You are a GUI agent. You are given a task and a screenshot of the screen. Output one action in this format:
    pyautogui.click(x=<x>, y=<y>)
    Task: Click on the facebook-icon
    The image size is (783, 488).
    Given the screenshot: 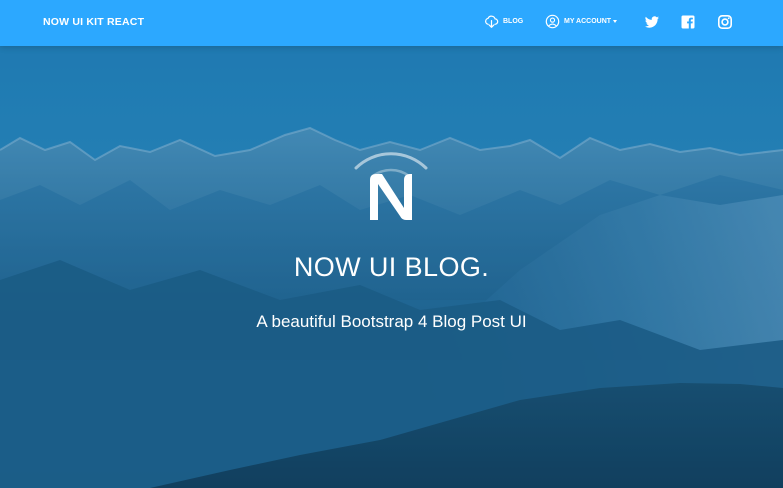 What is the action you would take?
    pyautogui.click(x=688, y=22)
    